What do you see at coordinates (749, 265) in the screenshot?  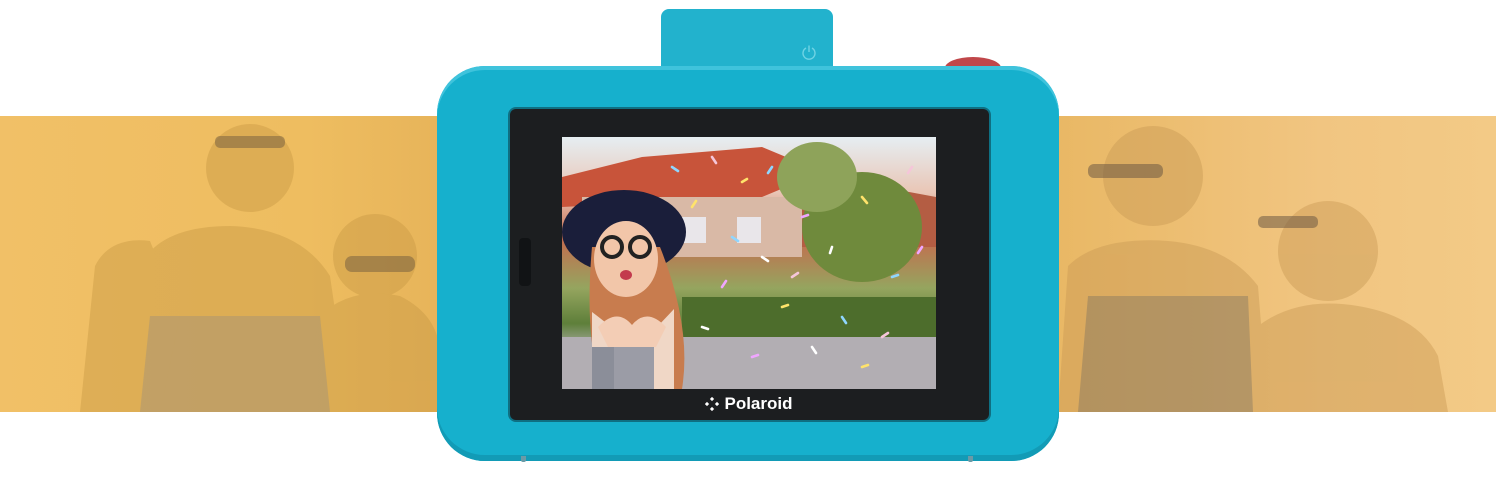 I see `selfie-scene` at bounding box center [749, 265].